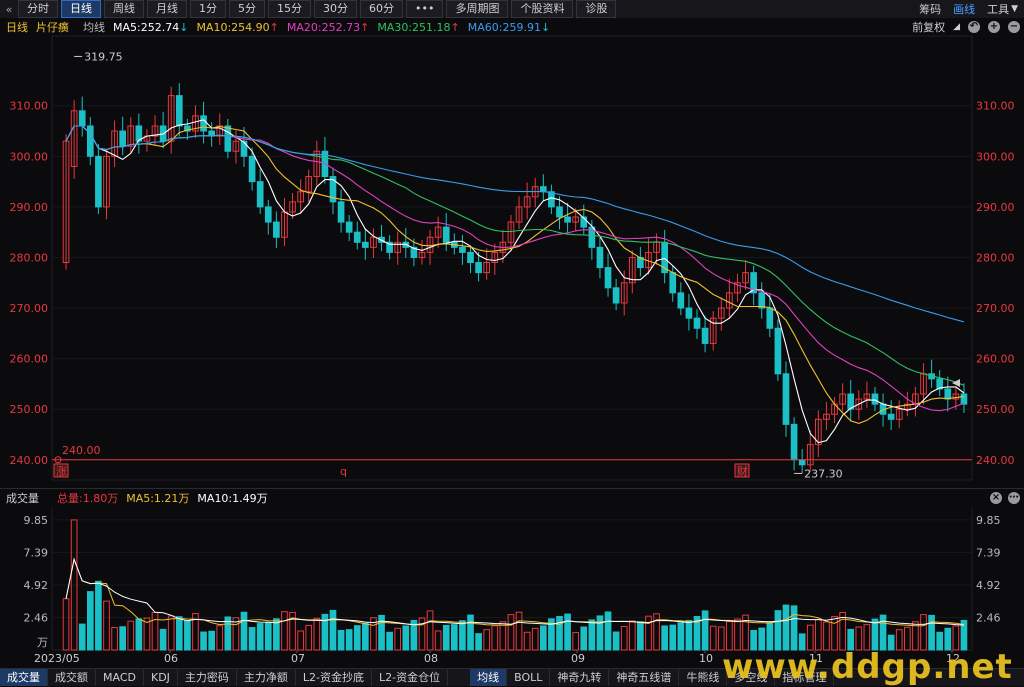  I want to click on volume-tick-label-left: 2.46, so click(36, 618).